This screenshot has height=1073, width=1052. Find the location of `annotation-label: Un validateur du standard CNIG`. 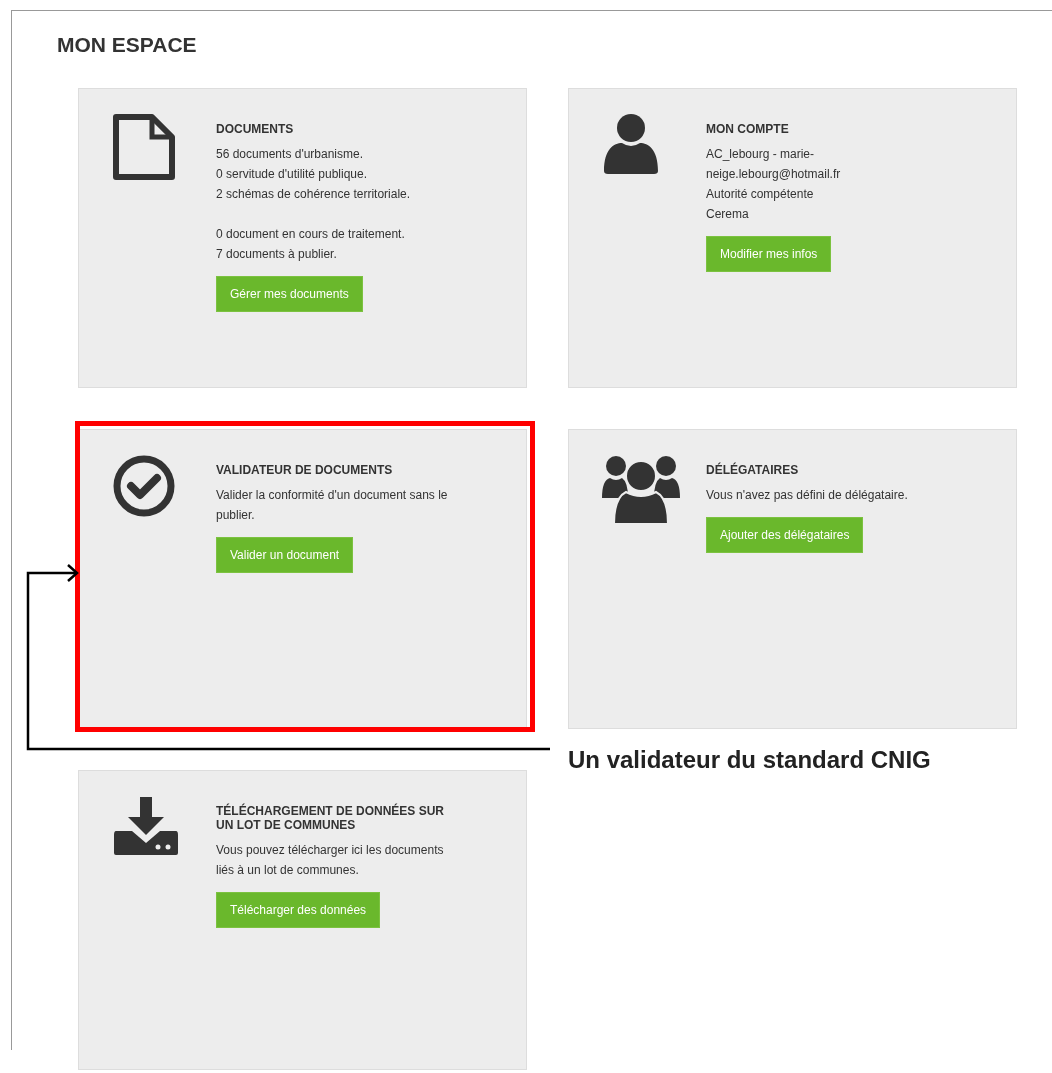

annotation-label: Un validateur du standard CNIG is located at coordinates (749, 760).